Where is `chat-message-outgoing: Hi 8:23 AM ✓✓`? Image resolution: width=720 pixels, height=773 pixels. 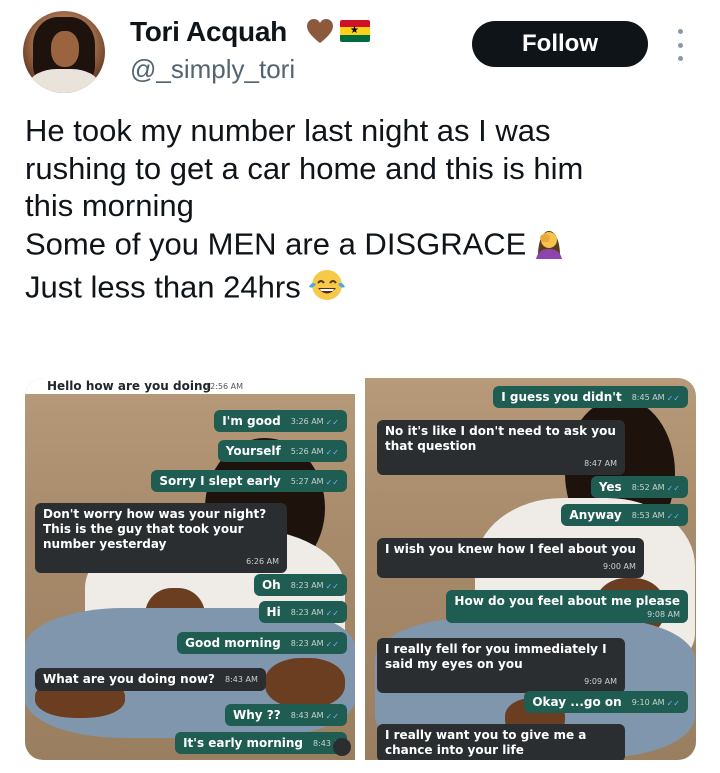 chat-message-outgoing: Hi 8:23 AM ✓✓ is located at coordinates (302, 612).